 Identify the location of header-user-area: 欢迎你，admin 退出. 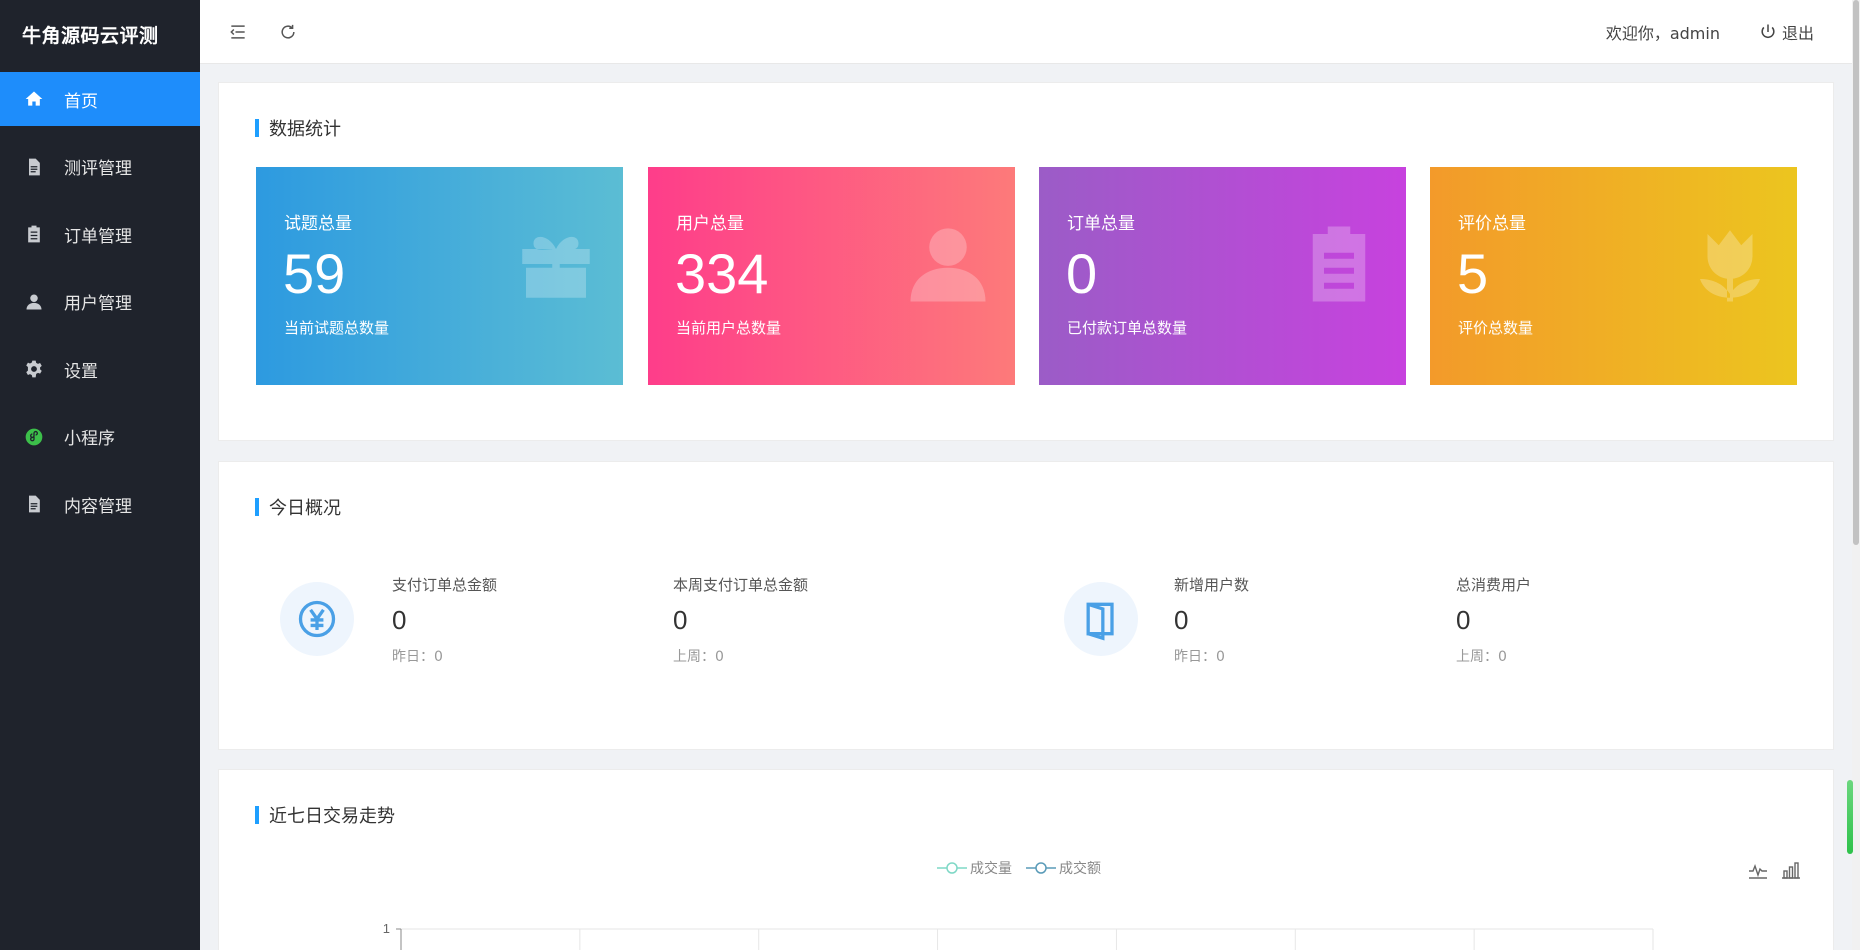
(1729, 32).